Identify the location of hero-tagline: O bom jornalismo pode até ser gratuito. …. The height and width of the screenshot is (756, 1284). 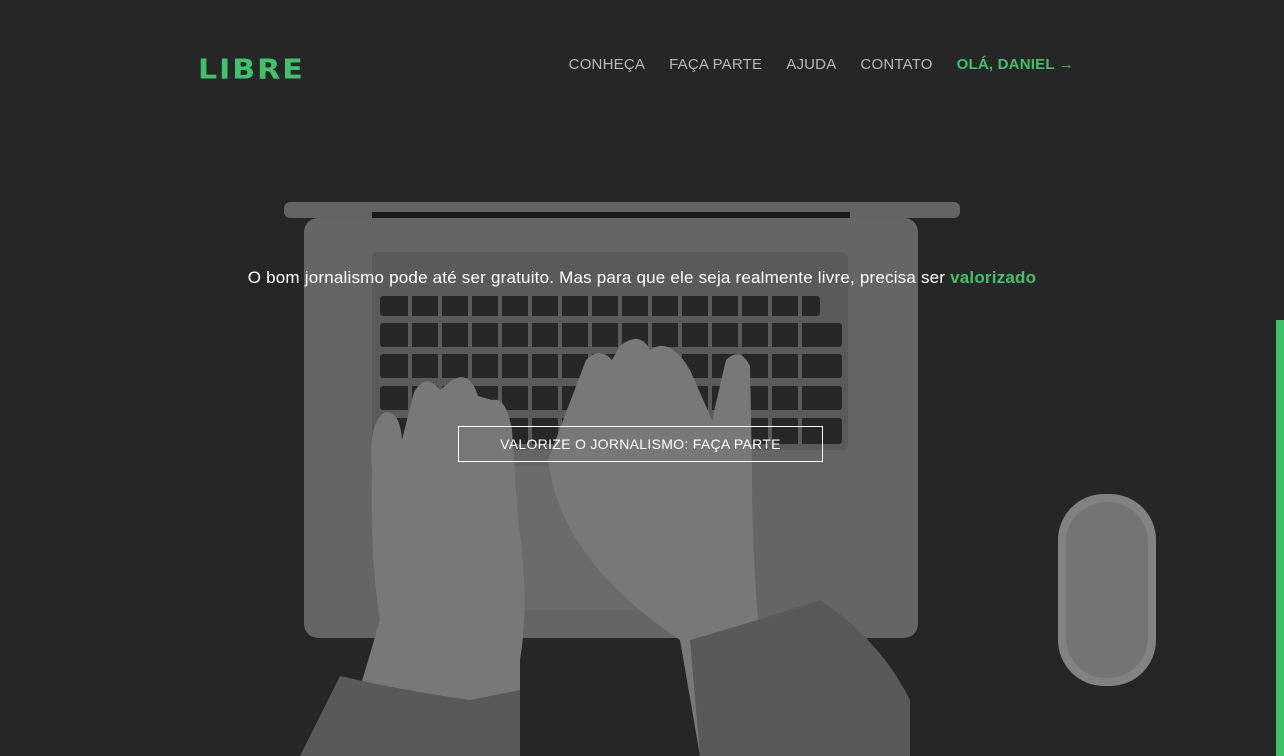
(642, 278).